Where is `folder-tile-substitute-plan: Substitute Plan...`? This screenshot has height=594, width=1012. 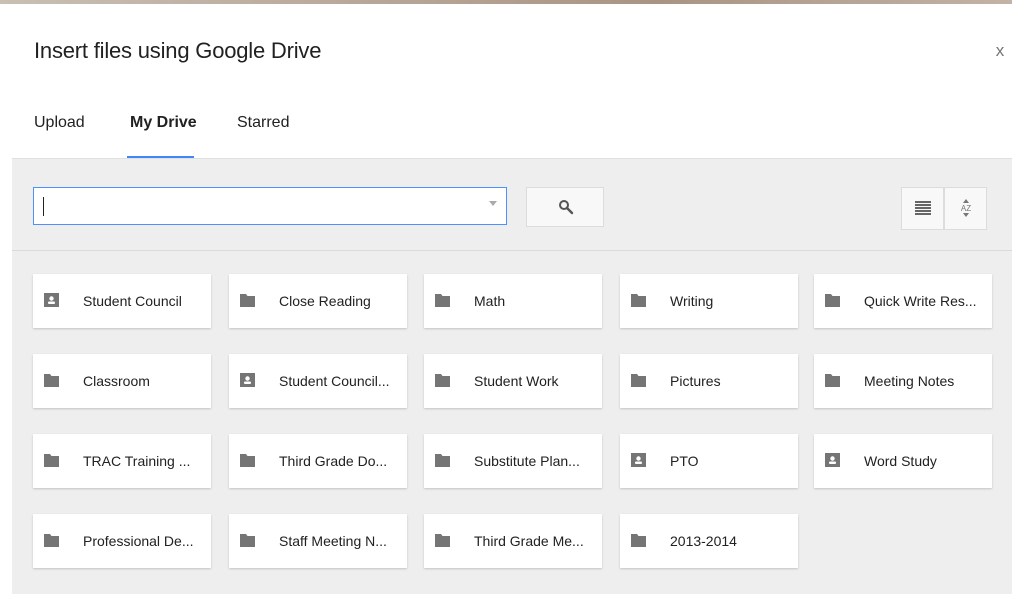
folder-tile-substitute-plan: Substitute Plan... is located at coordinates (513, 461).